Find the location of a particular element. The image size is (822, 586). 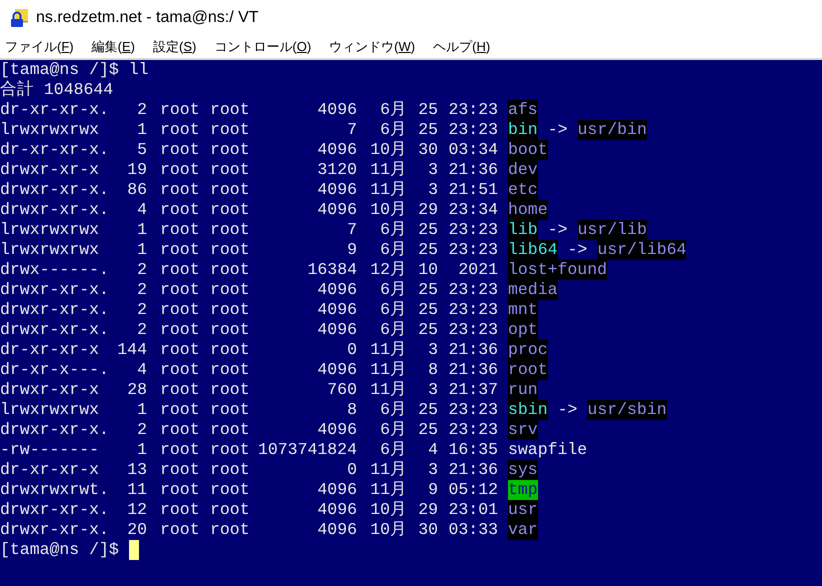

time: 05:12 is located at coordinates (473, 490).